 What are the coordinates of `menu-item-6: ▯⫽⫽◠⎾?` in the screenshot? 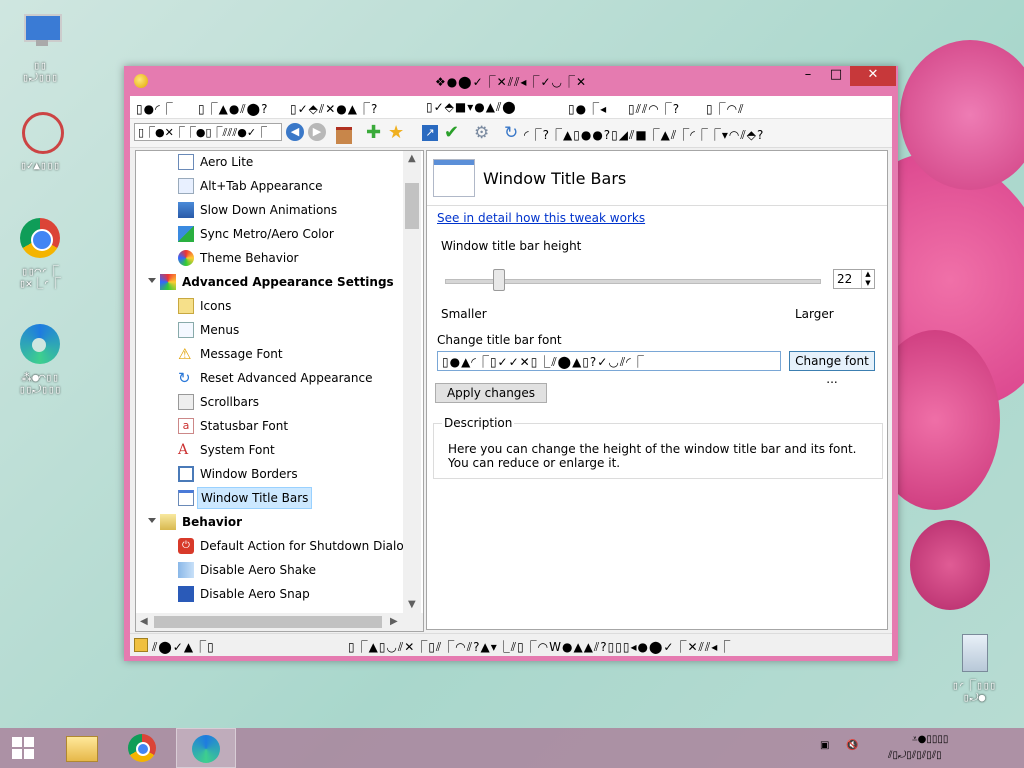 It's located at (654, 108).